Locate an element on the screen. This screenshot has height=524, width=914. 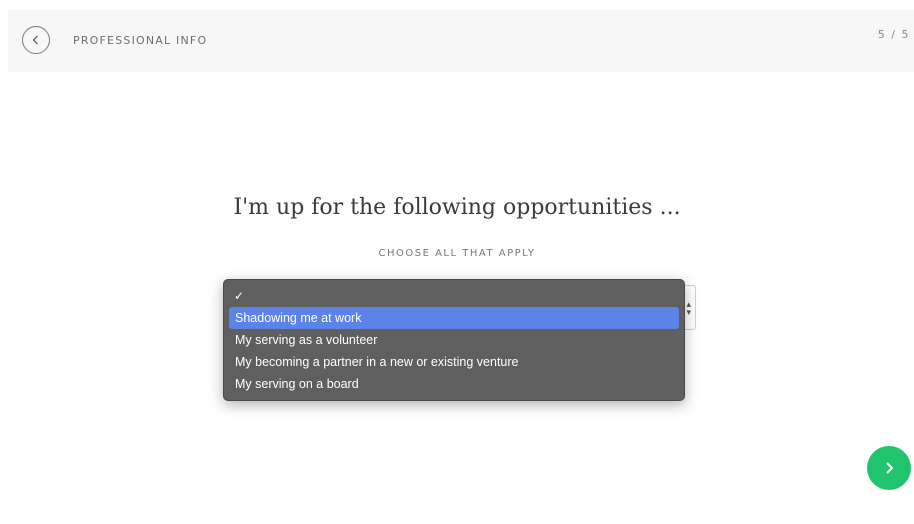
chevron-right-icon is located at coordinates (890, 468).